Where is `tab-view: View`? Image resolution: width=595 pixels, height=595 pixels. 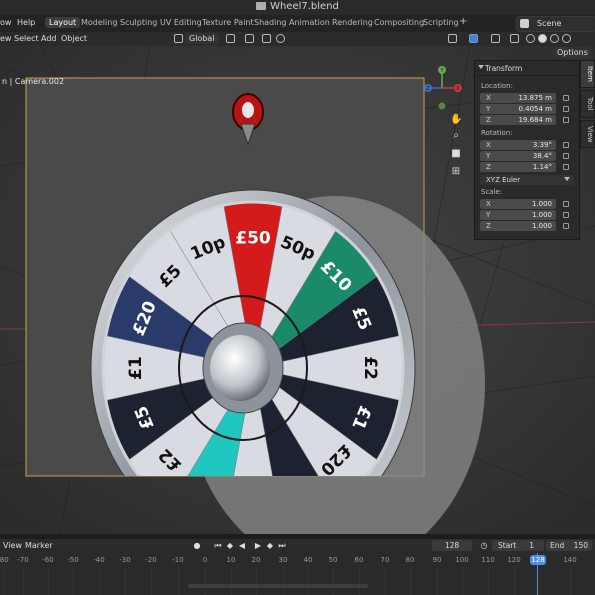
tab-view: View is located at coordinates (587, 134).